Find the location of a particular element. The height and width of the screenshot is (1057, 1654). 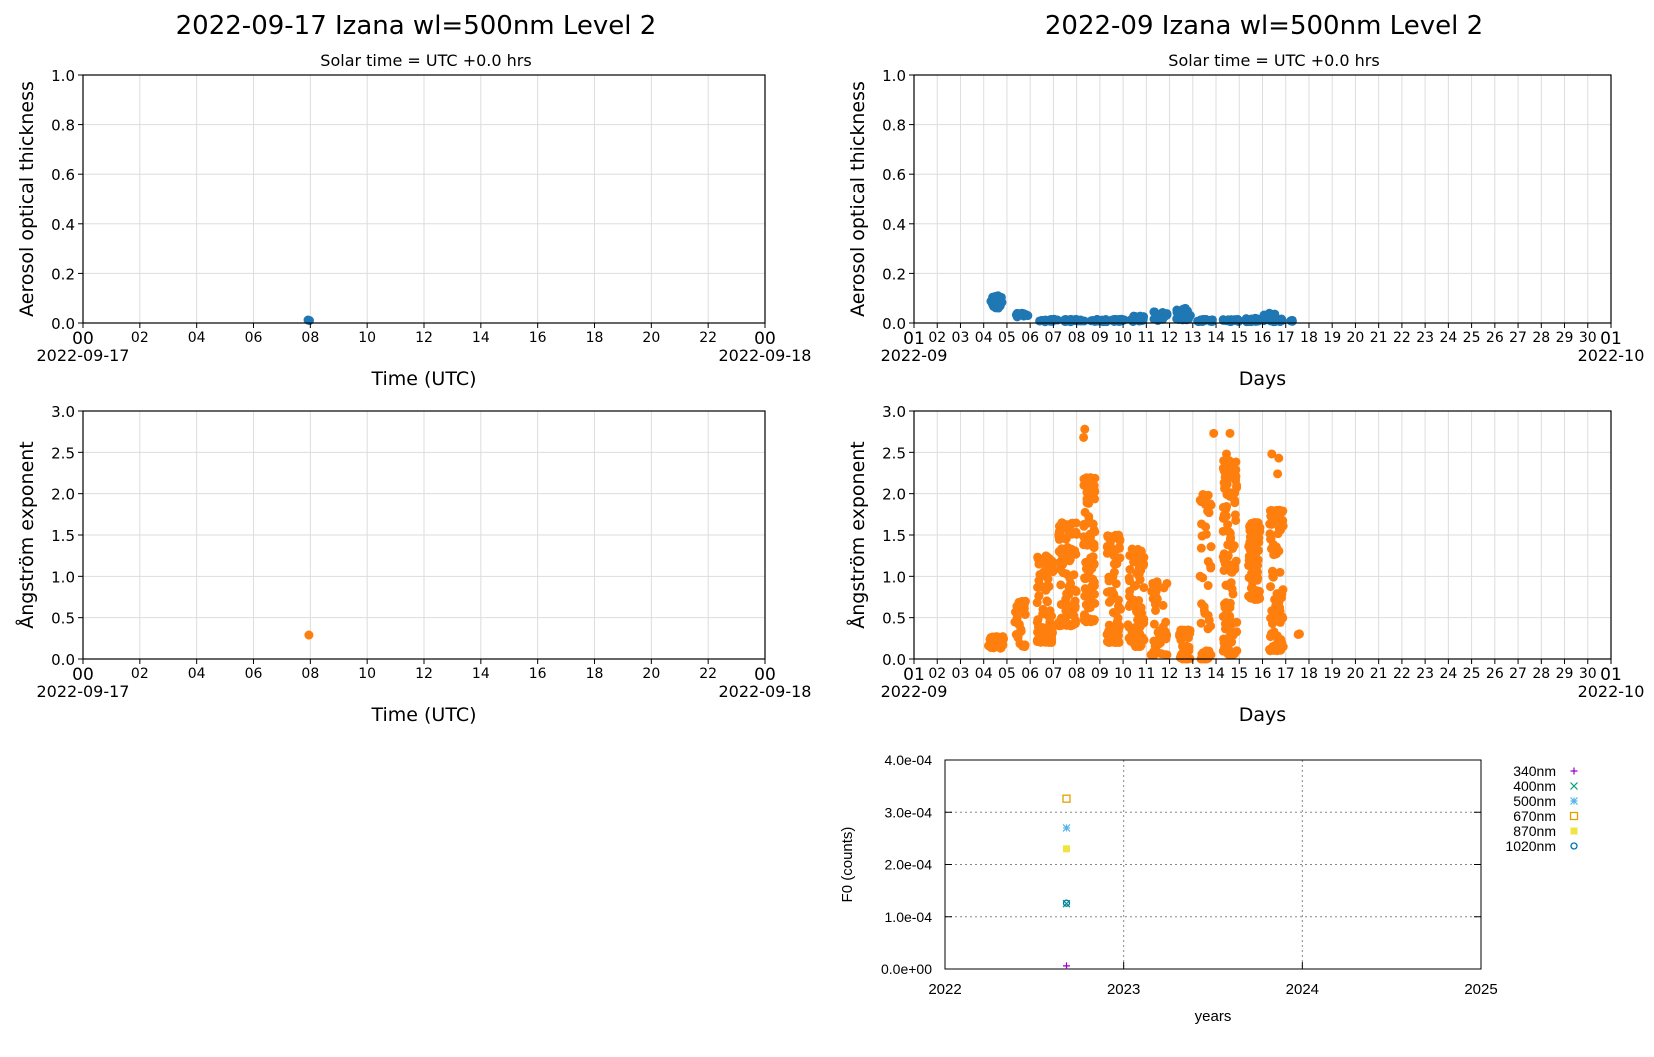

left-solar-time-subtitle: Solar time = UTC +0.0 hrs is located at coordinates (425, 60).